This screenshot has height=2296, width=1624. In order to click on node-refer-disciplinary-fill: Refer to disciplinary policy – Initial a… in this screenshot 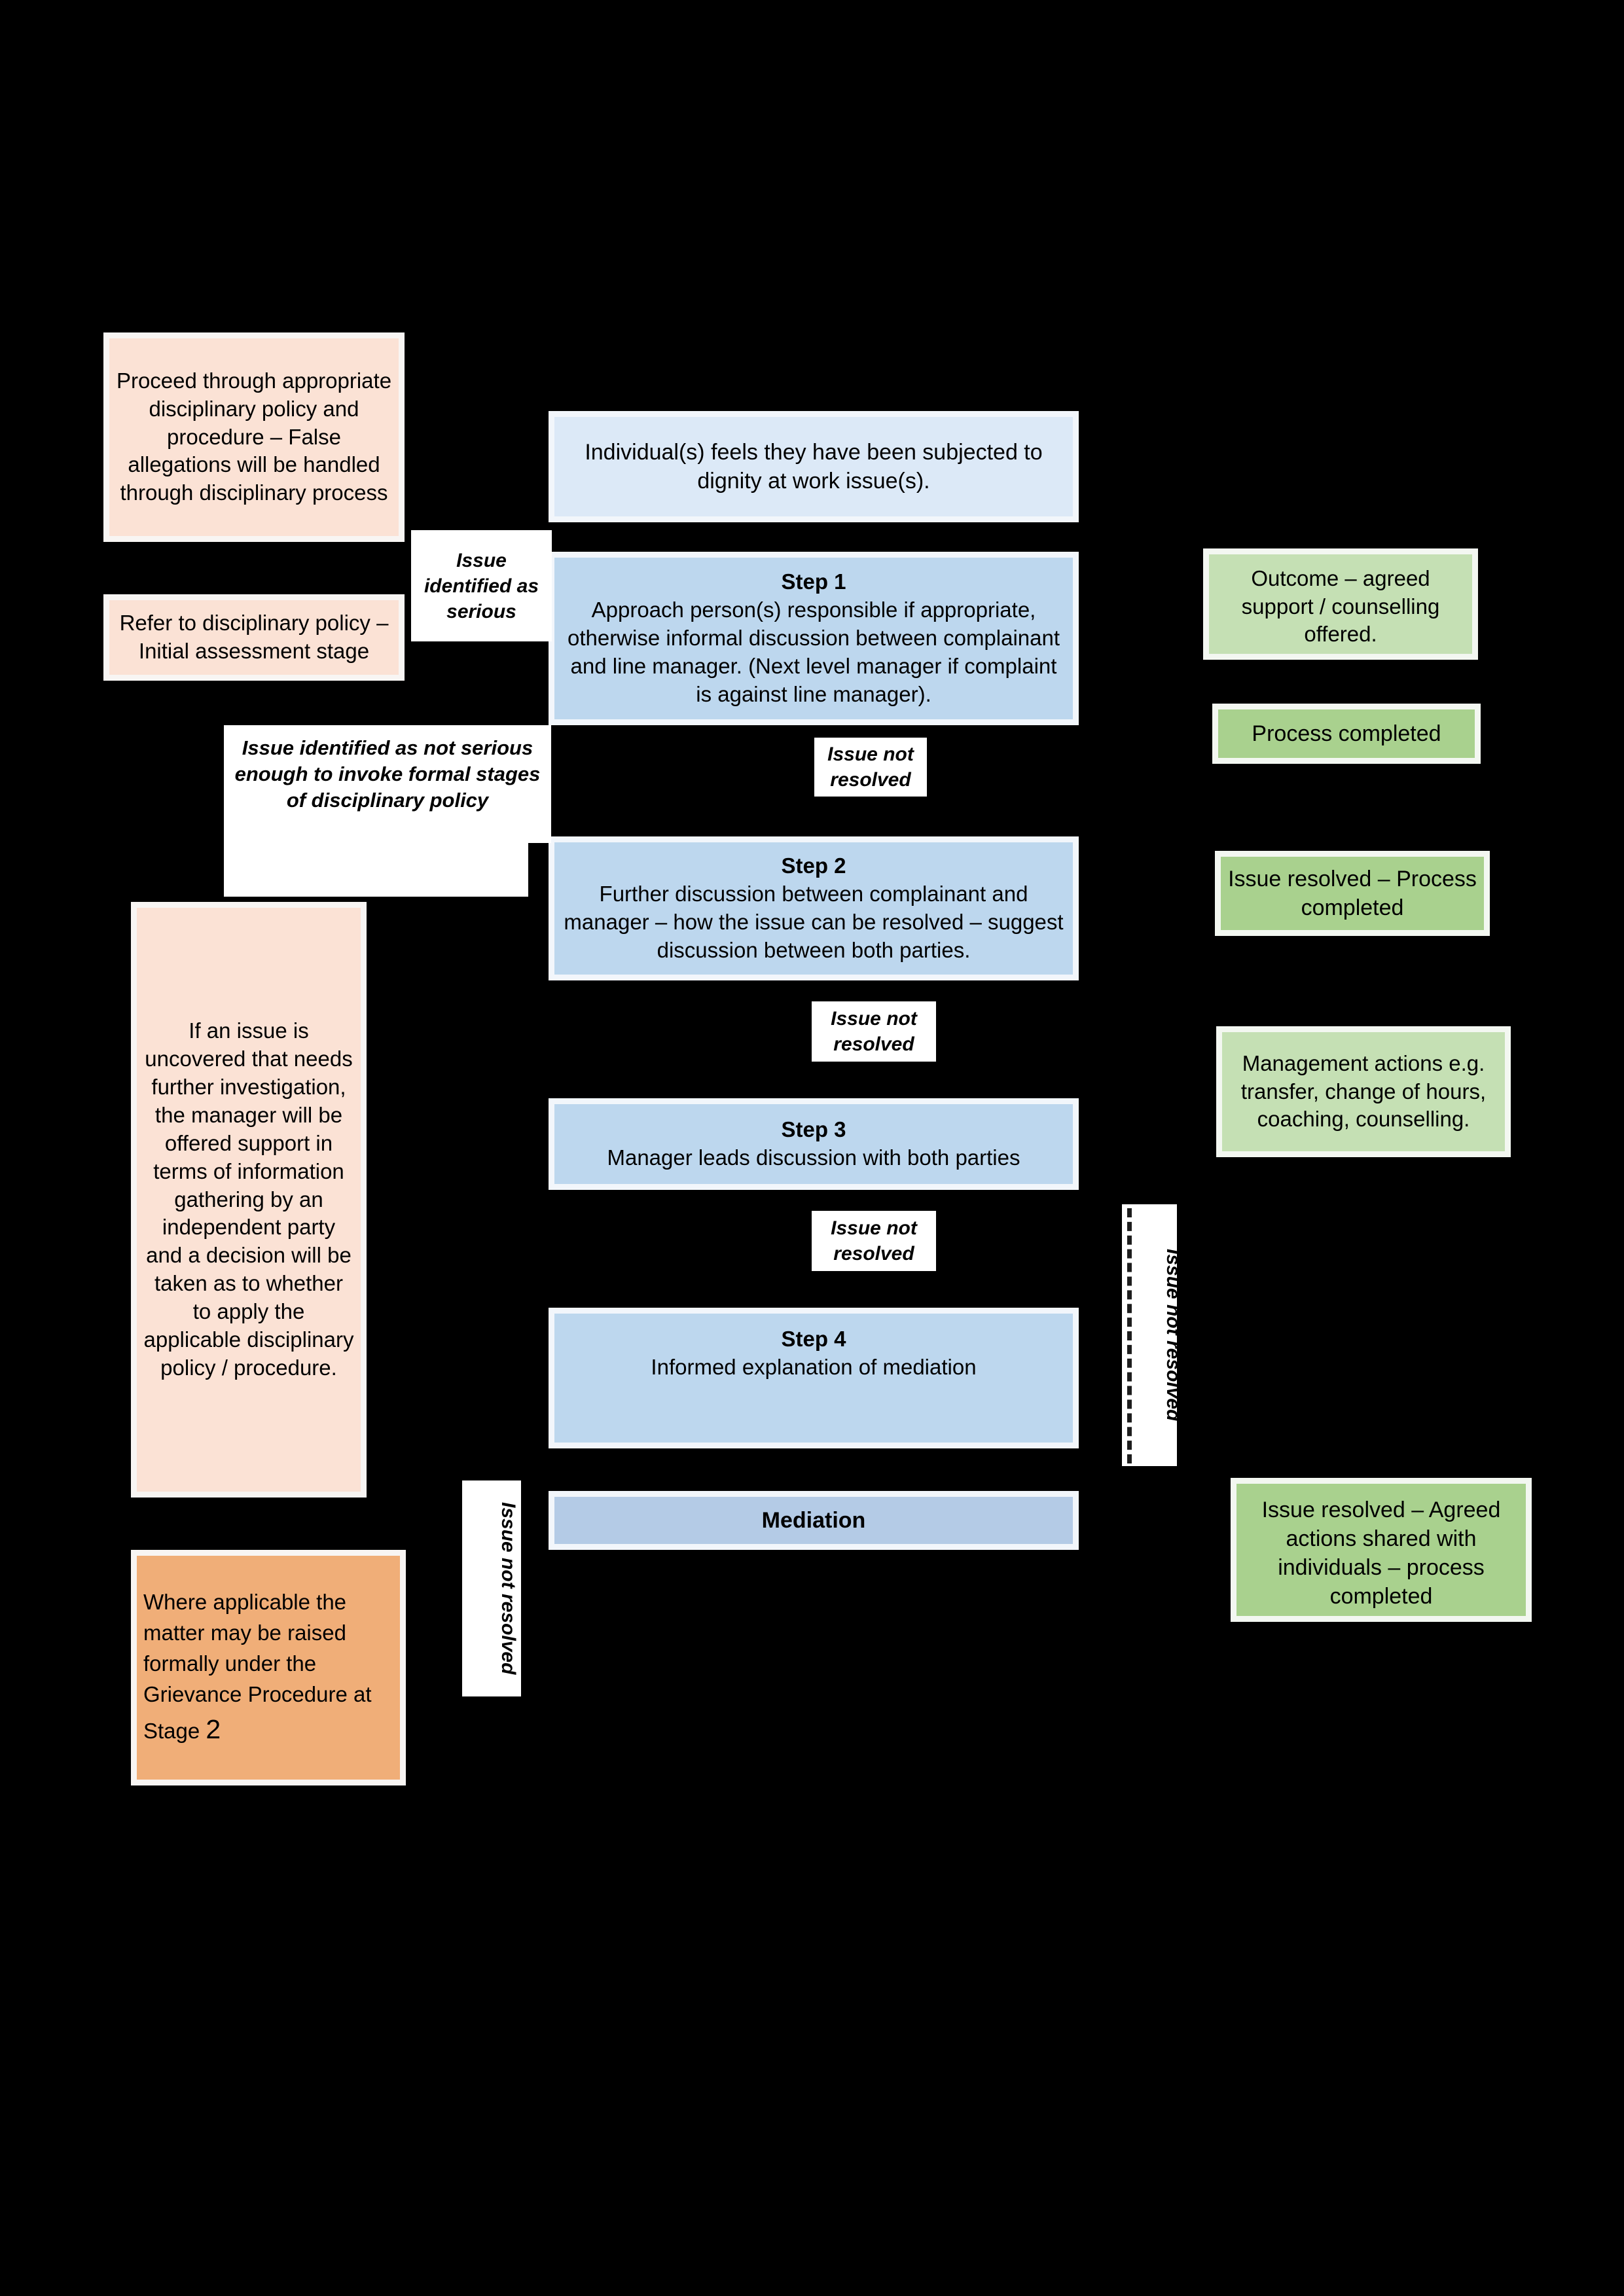, I will do `click(254, 637)`.